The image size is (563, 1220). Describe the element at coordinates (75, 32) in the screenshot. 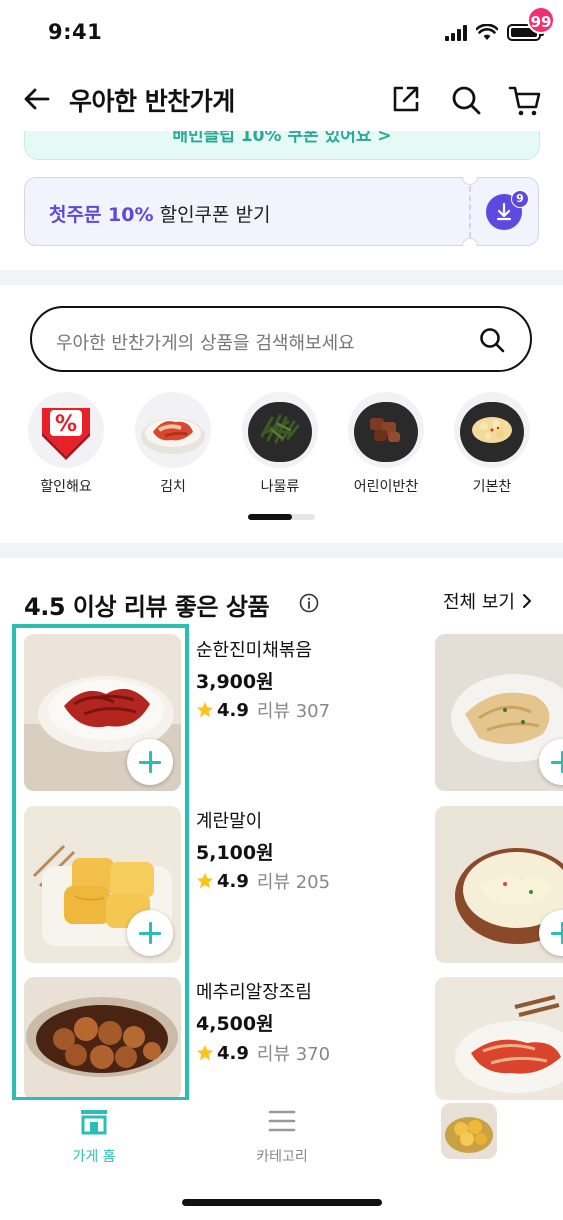

I see `status-time: 9:41` at that location.